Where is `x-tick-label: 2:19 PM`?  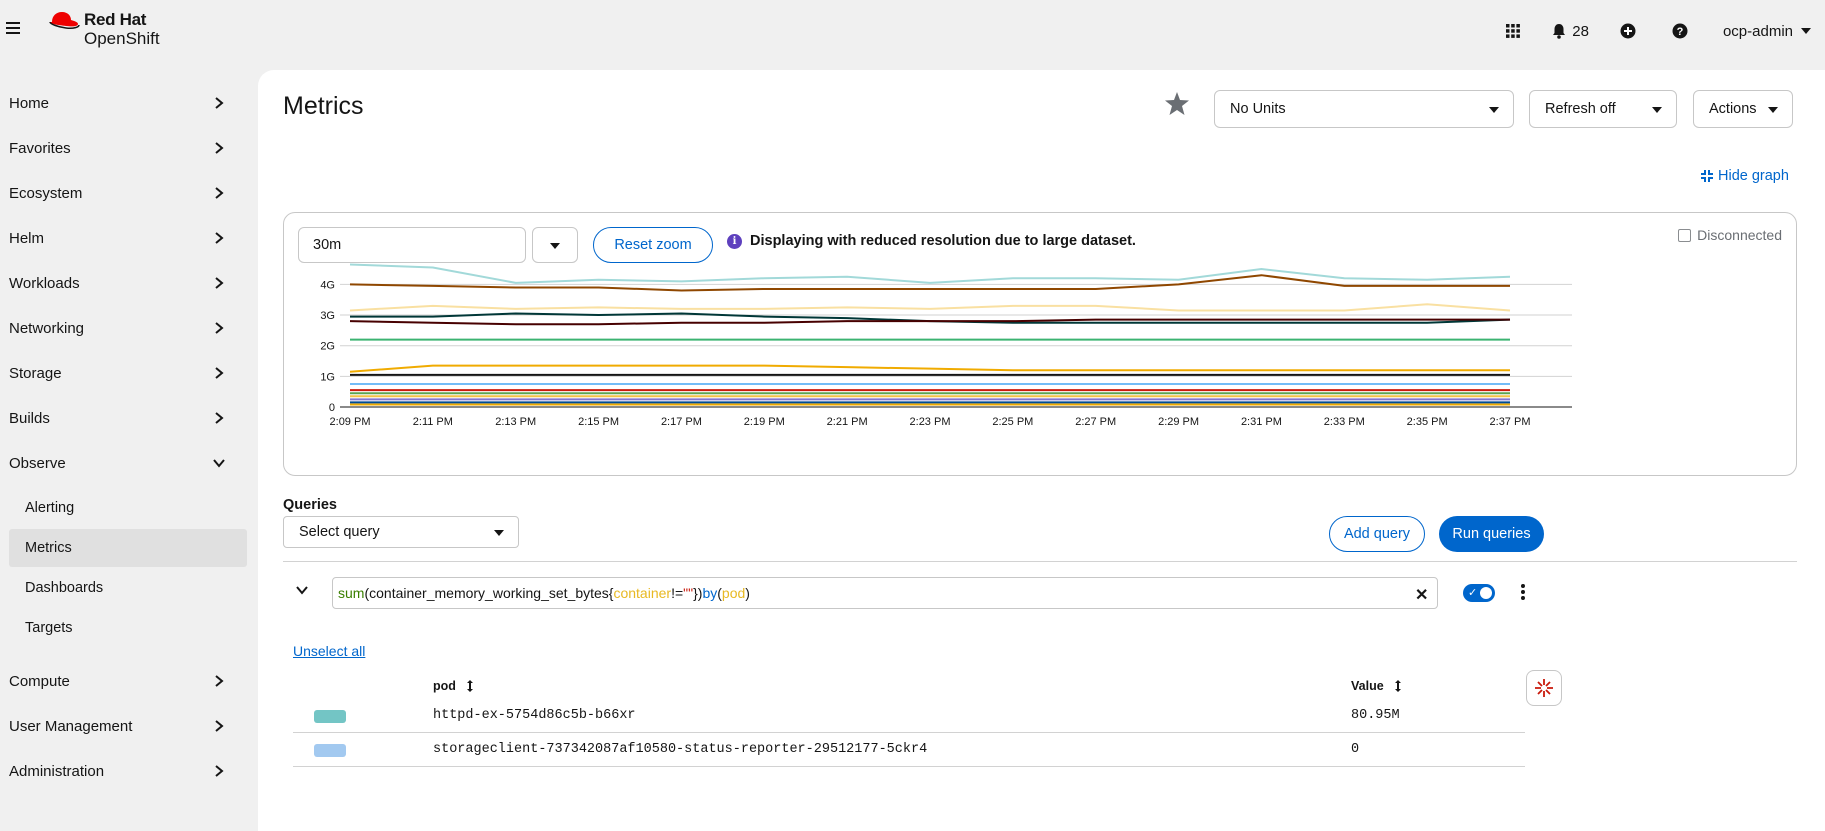 x-tick-label: 2:19 PM is located at coordinates (764, 422).